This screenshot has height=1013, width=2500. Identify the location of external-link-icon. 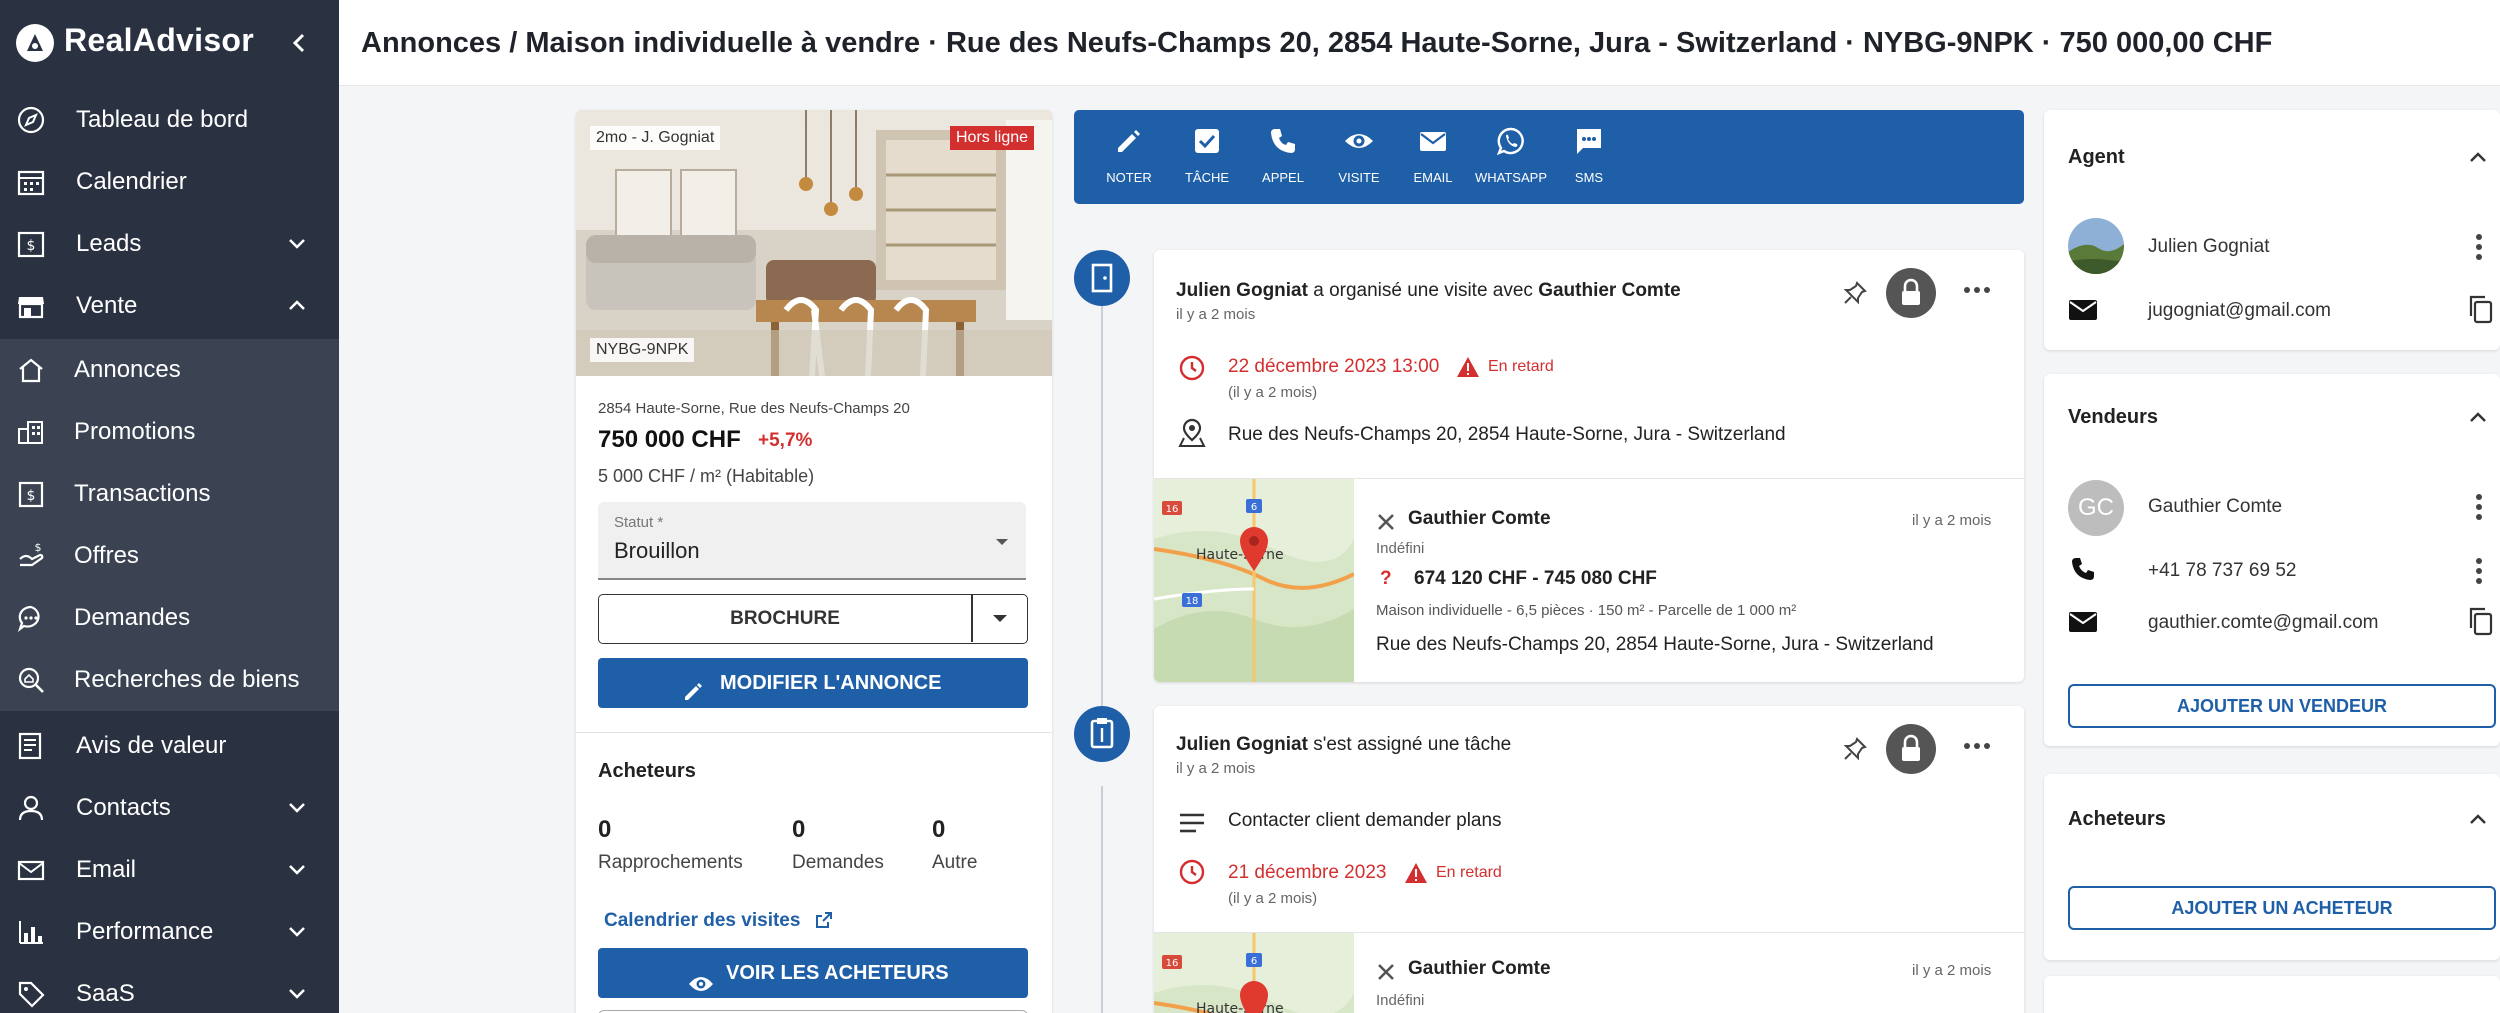
(824, 922).